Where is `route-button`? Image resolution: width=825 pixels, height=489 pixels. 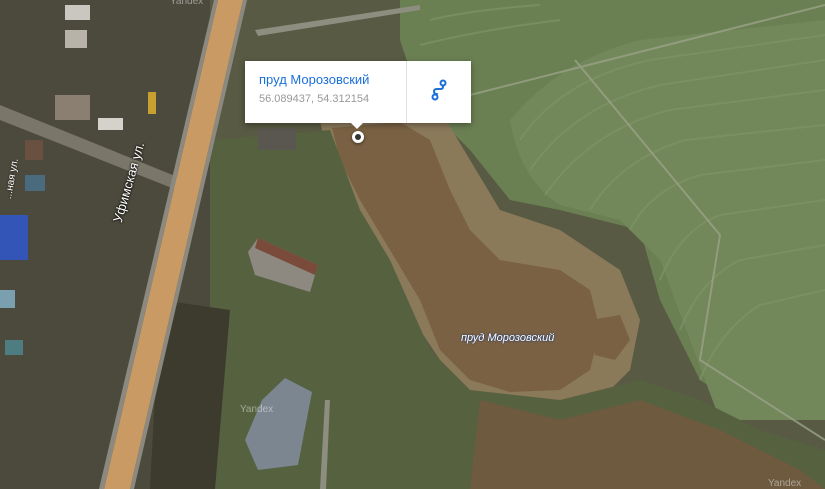
route-button is located at coordinates (439, 92).